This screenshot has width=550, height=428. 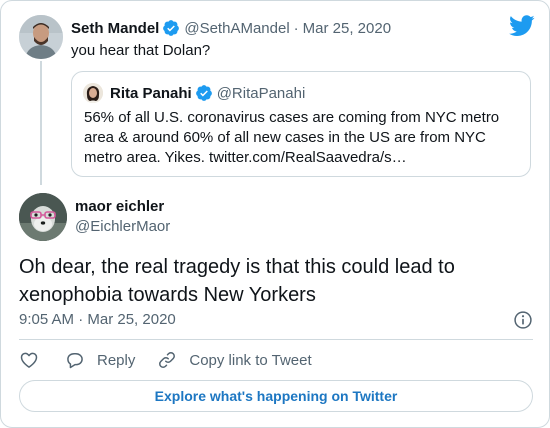 I want to click on parent-tweet-header: Seth Mandel @SethAMandel · Mar 25, 2020, so click(x=231, y=28).